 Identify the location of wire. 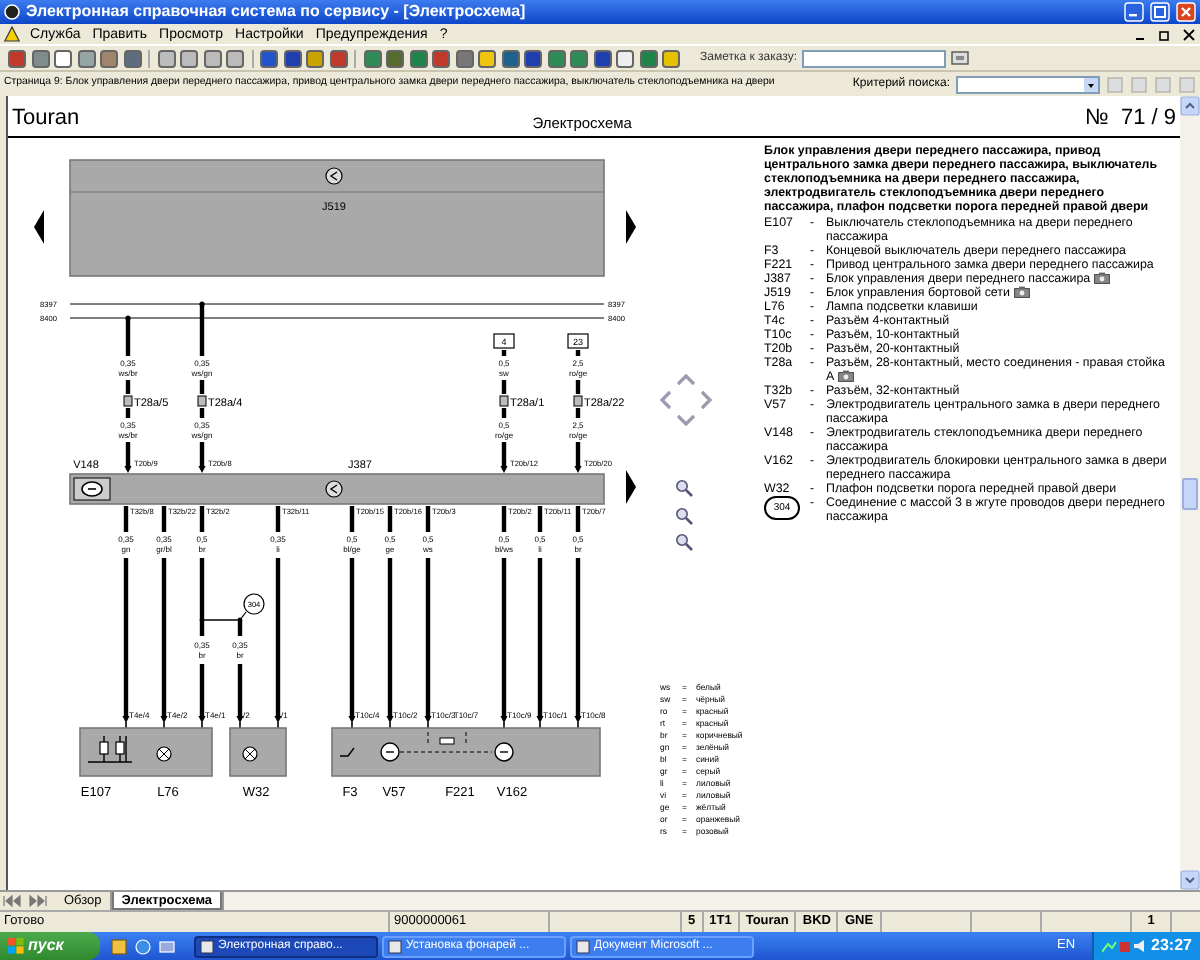
(240, 674).